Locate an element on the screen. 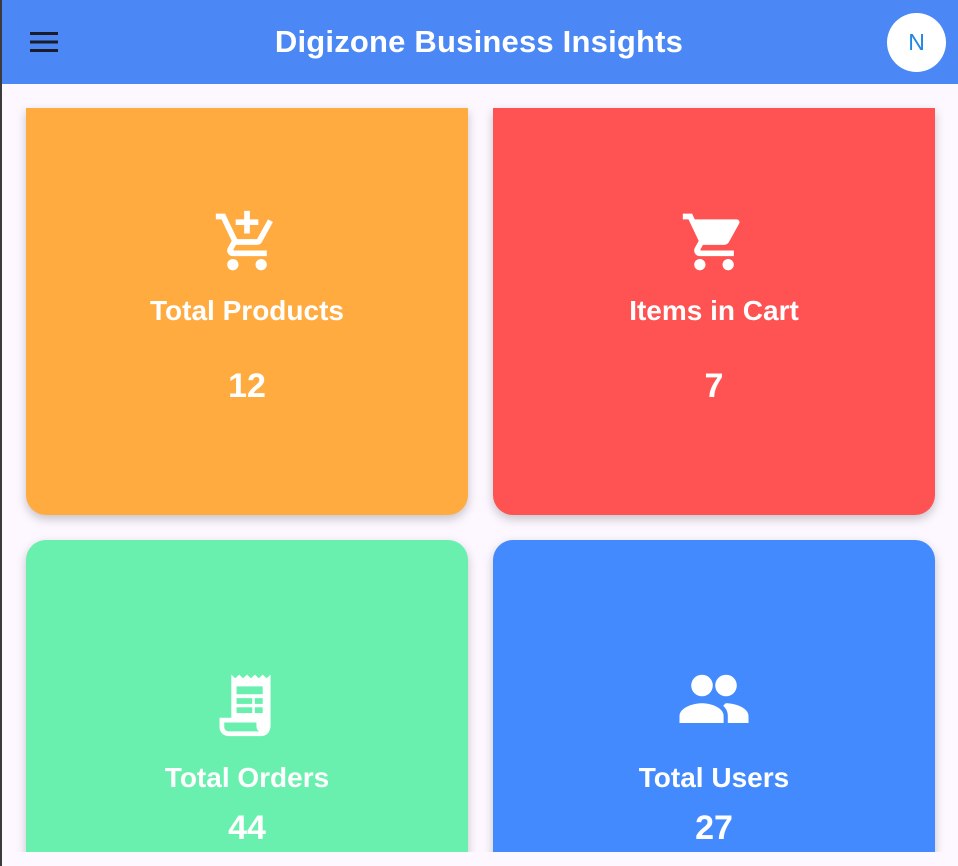 This screenshot has height=866, width=958. people-icon is located at coordinates (714, 698).